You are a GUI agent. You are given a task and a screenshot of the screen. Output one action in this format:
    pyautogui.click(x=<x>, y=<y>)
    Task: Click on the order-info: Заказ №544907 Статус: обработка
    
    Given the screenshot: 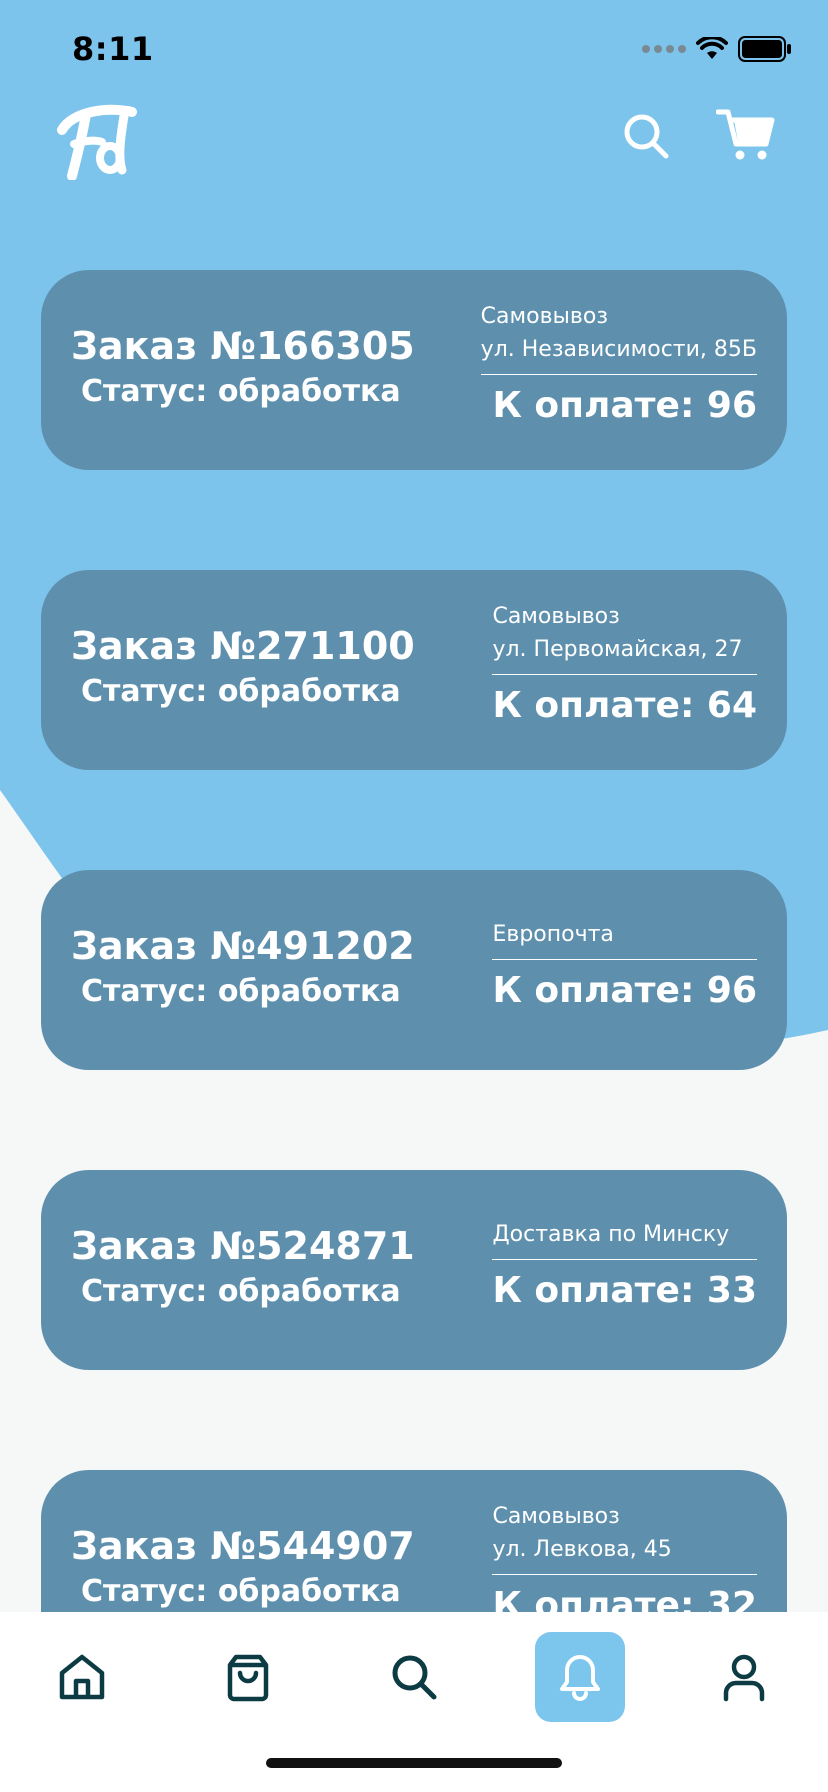 What is the action you would take?
    pyautogui.click(x=243, y=1566)
    